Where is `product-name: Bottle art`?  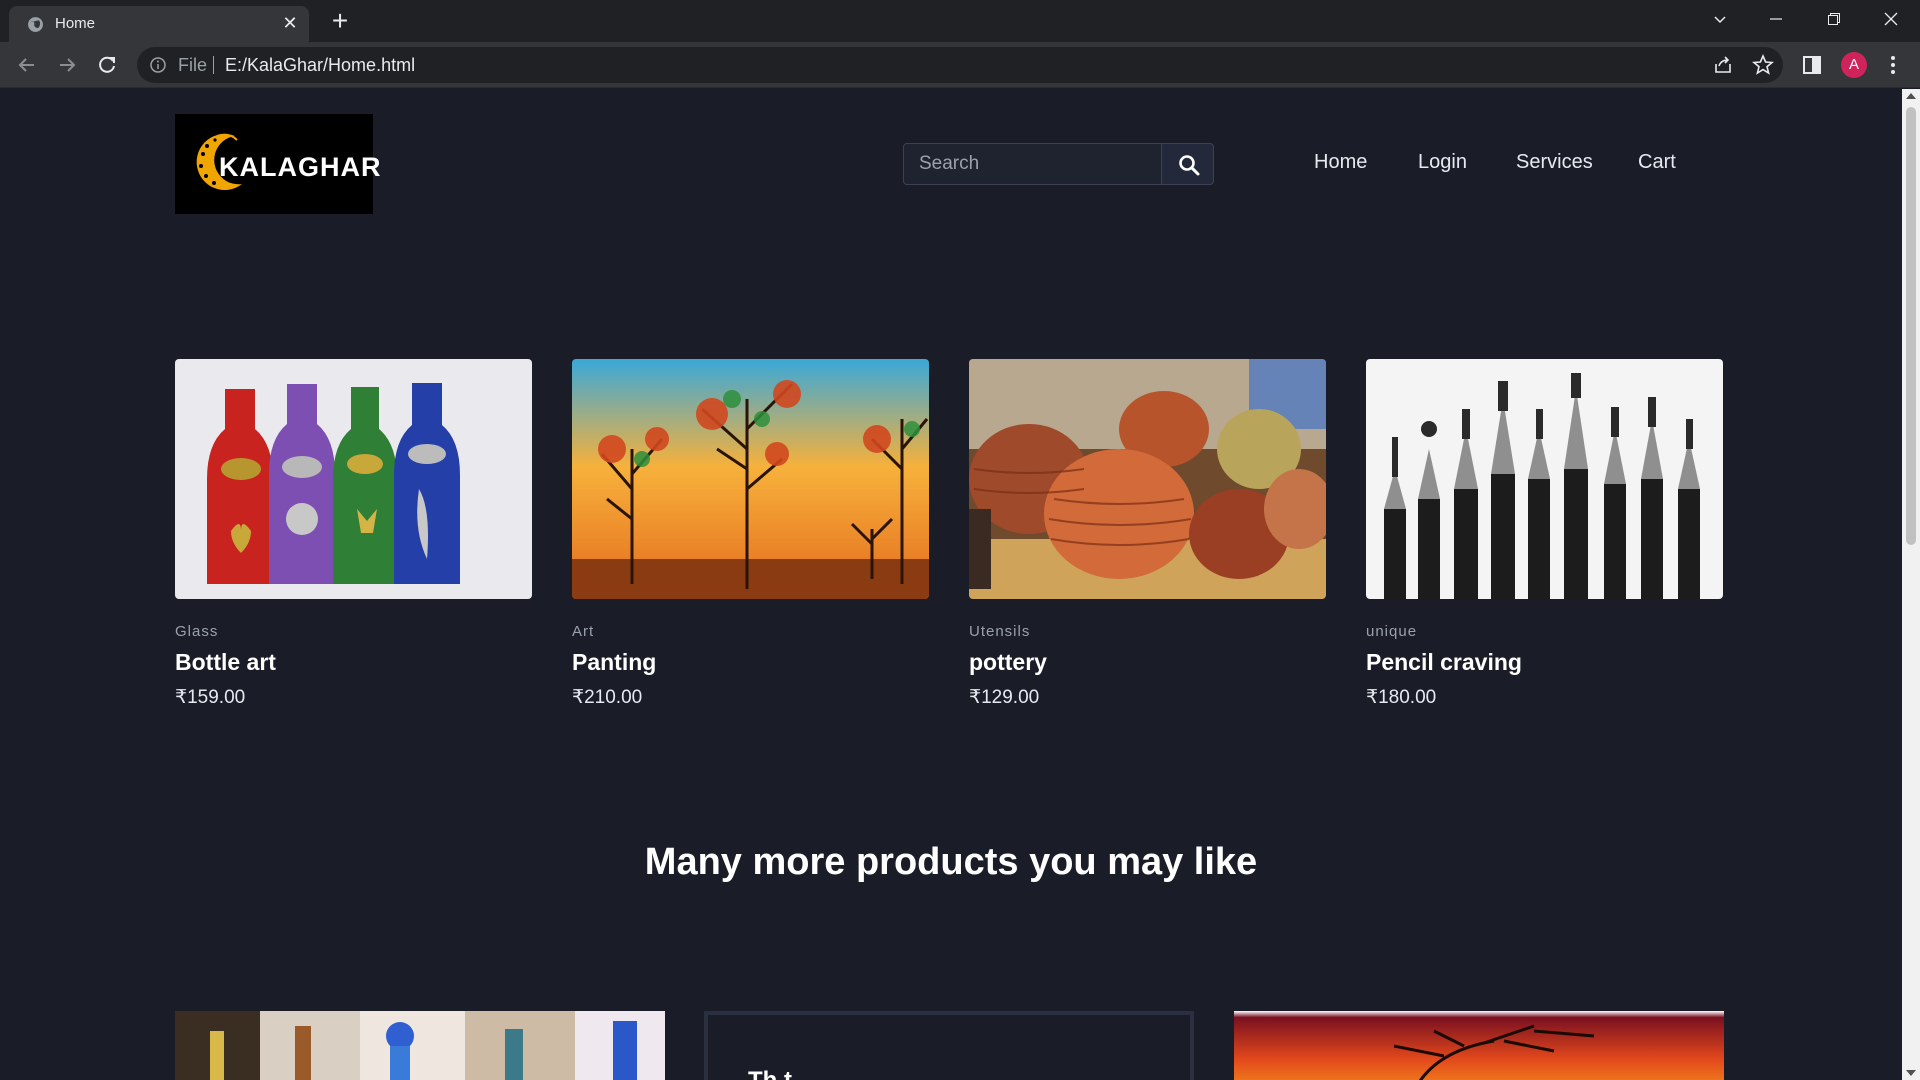
product-name: Bottle art is located at coordinates (225, 662).